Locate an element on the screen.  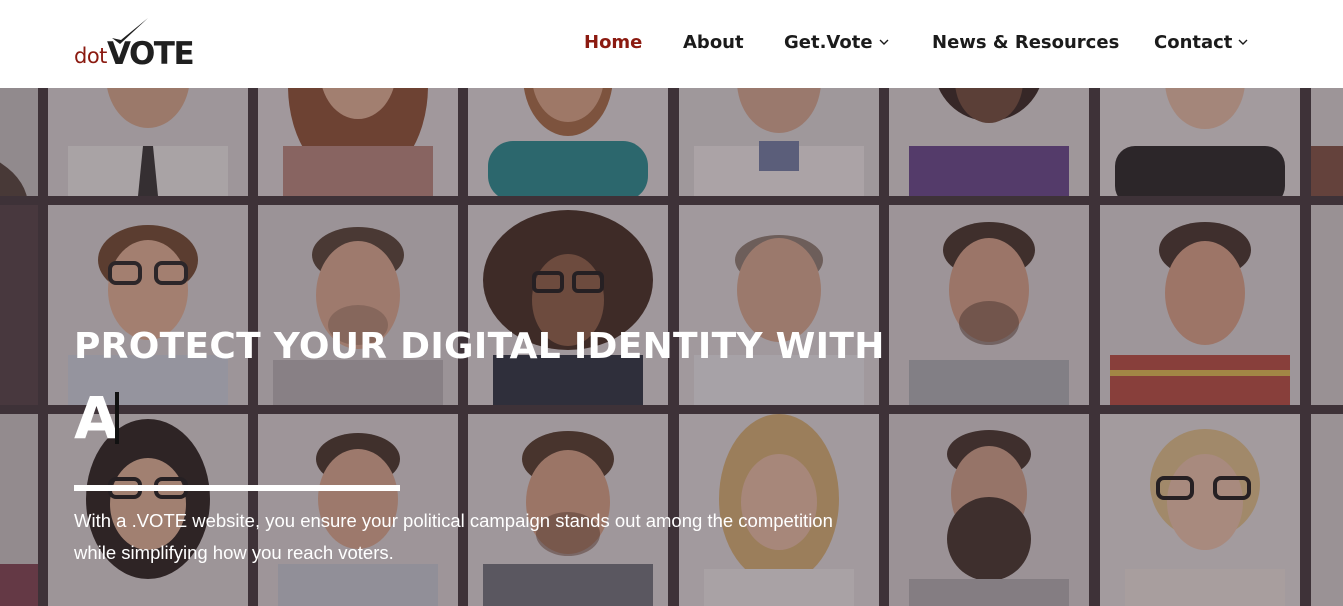
nav-get-vote-label: Get.Vote is located at coordinates (828, 42).